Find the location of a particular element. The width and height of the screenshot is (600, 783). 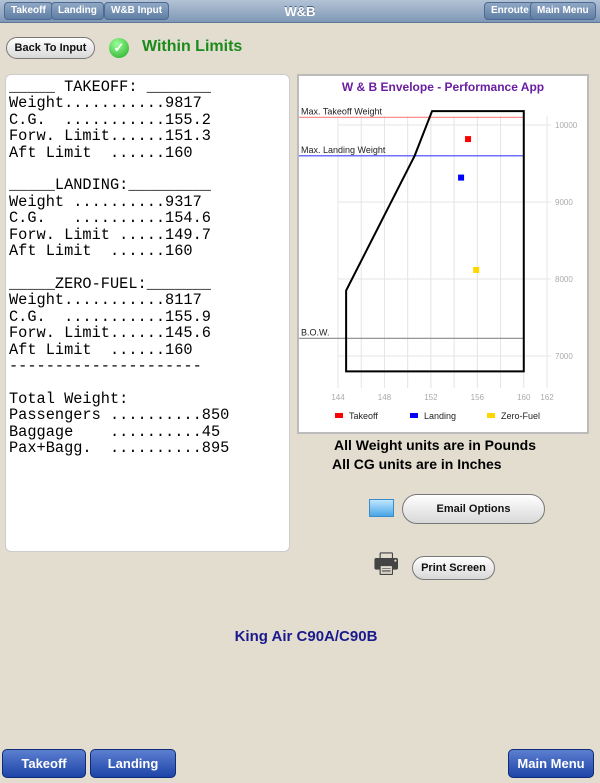

bottom-main-menu-button: Main Menu is located at coordinates (551, 763).